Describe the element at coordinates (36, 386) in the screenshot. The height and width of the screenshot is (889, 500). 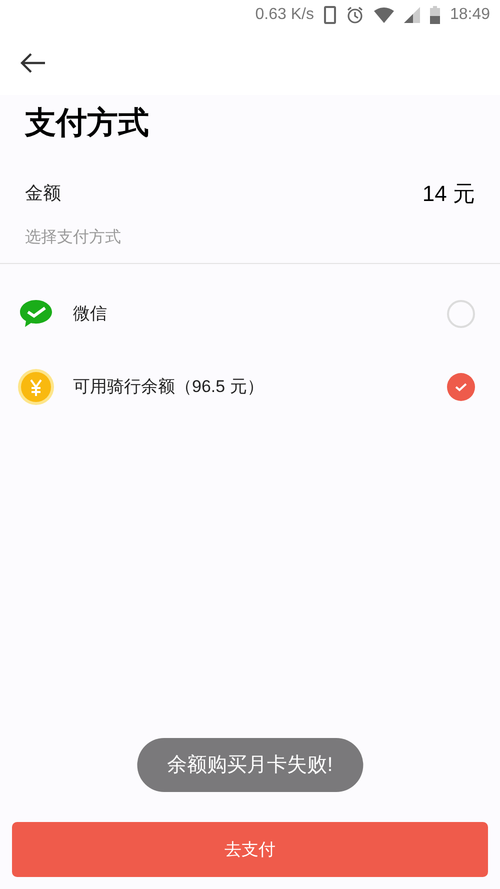
I see `yen-coin-icon` at that location.